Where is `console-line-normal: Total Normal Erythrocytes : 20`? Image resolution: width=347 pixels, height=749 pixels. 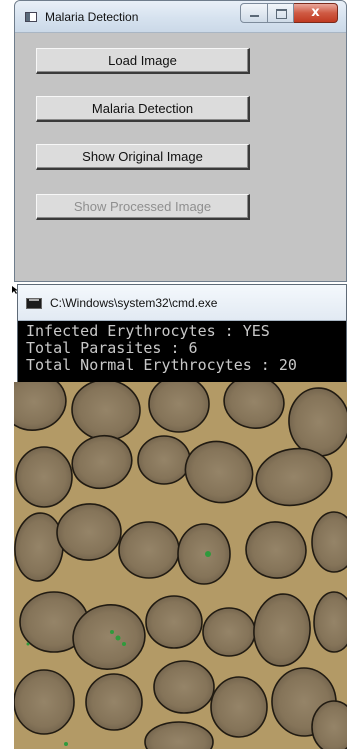 console-line-normal: Total Normal Erythrocytes : 20 is located at coordinates (161, 365).